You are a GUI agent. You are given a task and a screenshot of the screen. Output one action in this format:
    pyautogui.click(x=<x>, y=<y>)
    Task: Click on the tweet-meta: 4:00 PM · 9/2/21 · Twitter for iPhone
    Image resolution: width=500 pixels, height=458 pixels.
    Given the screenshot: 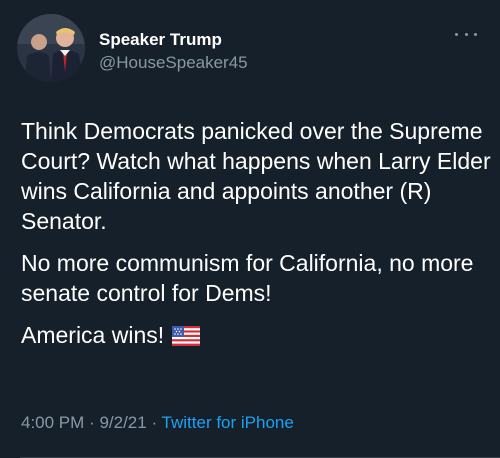 What is the action you would take?
    pyautogui.click(x=157, y=423)
    